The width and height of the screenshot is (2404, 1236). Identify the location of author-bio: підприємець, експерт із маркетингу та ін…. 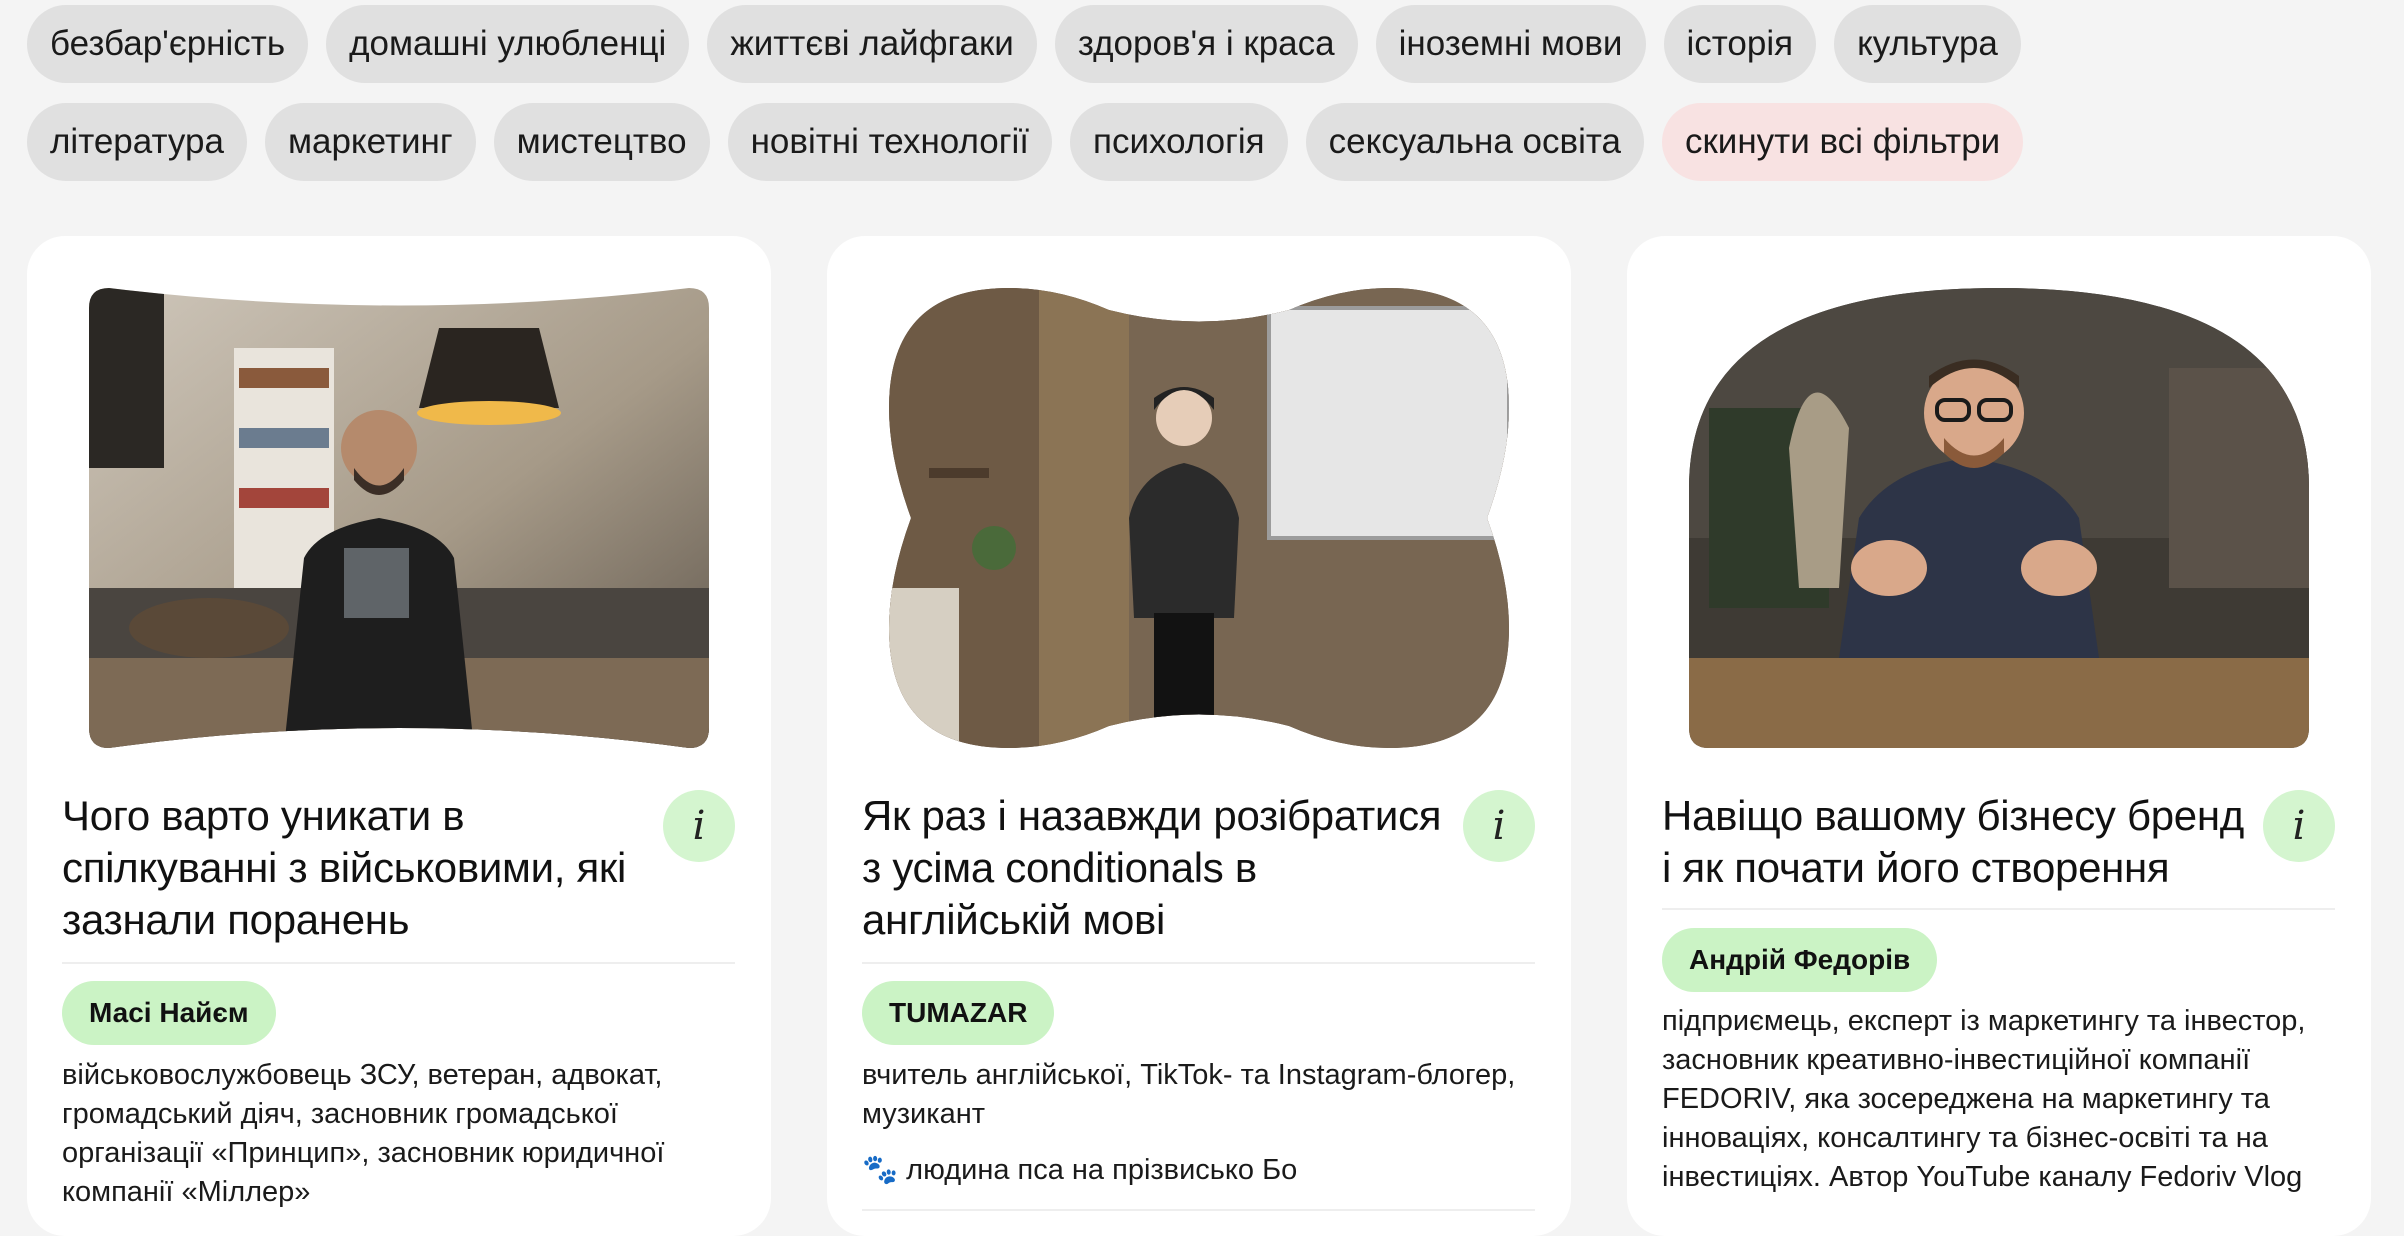
(1984, 1099).